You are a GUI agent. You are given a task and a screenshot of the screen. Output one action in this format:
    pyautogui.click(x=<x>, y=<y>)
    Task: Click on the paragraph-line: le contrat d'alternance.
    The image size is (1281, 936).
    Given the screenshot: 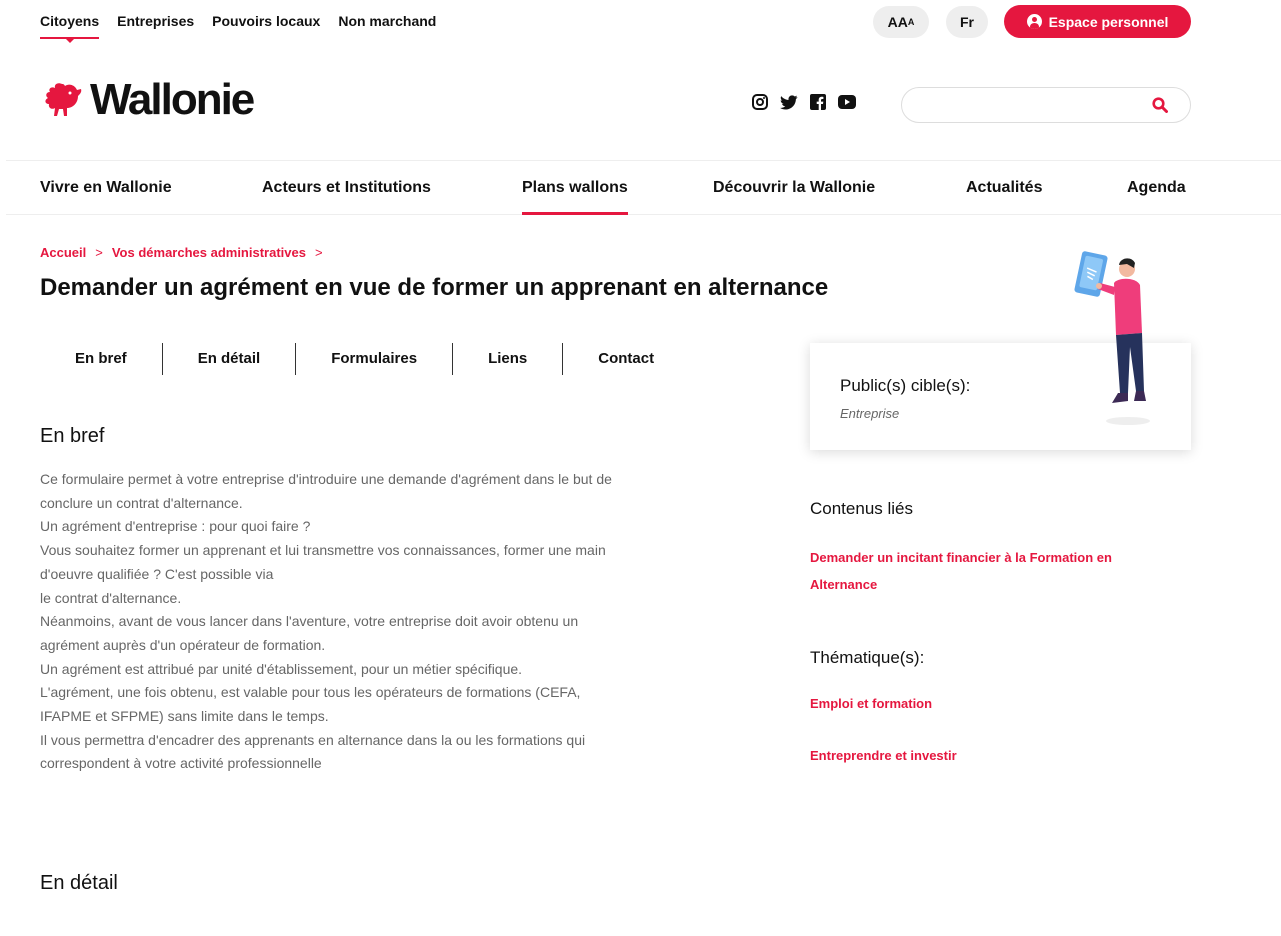 What is the action you would take?
    pyautogui.click(x=111, y=597)
    